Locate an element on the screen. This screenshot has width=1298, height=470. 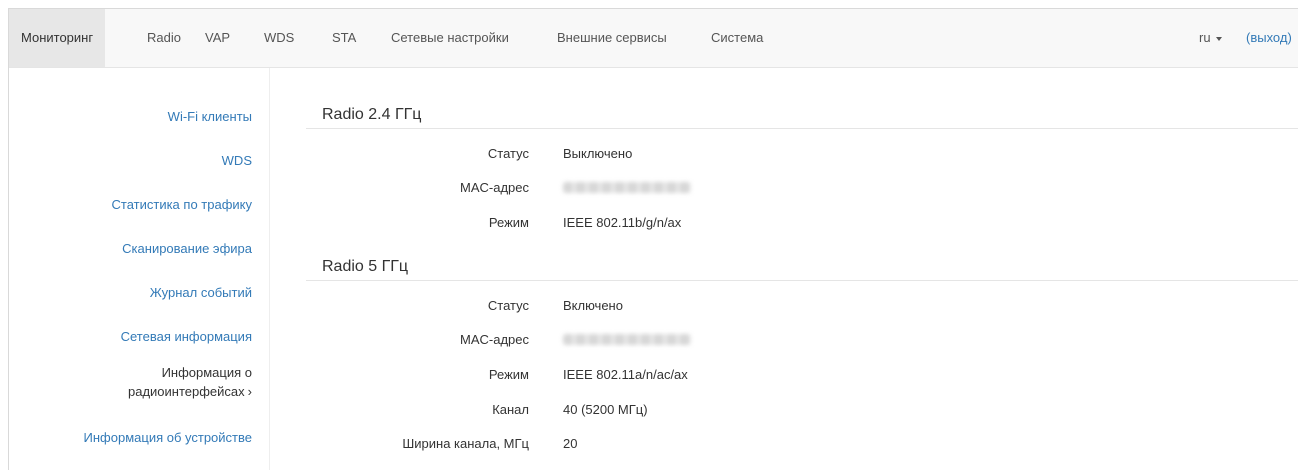
sidebar-item-network-info: Сетевая информация is located at coordinates (186, 337).